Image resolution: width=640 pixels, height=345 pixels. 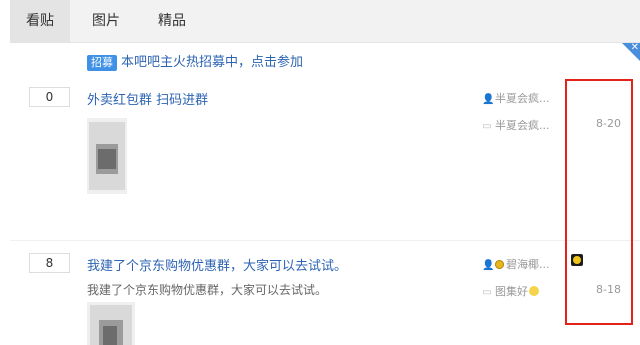 What do you see at coordinates (49, 97) in the screenshot?
I see `reply-count: 0` at bounding box center [49, 97].